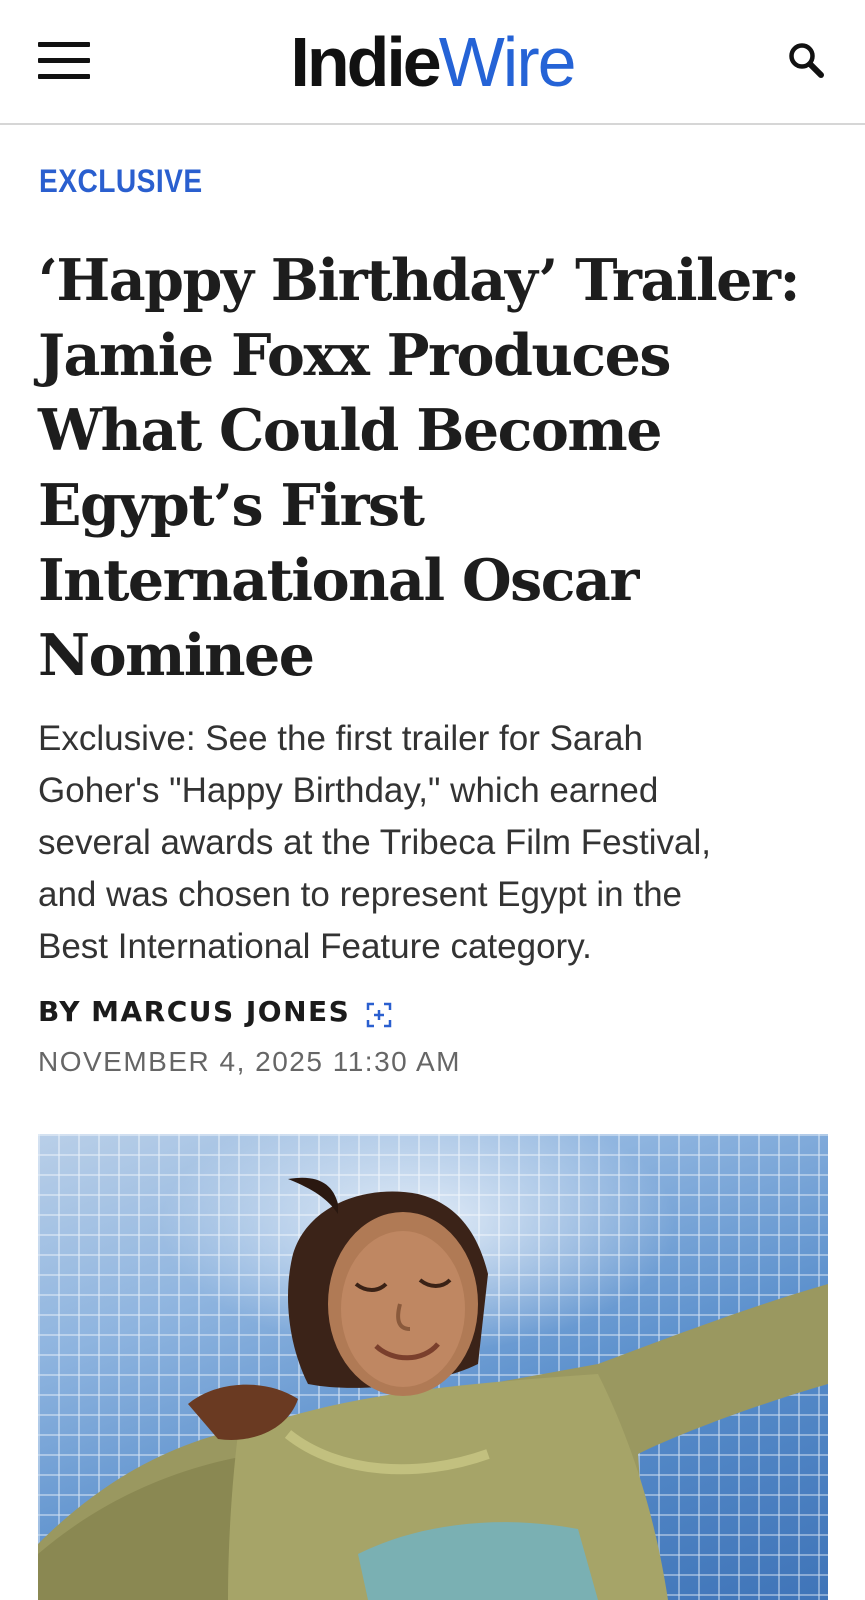  Describe the element at coordinates (60, 1011) in the screenshot. I see `byline-prefix: BY` at that location.